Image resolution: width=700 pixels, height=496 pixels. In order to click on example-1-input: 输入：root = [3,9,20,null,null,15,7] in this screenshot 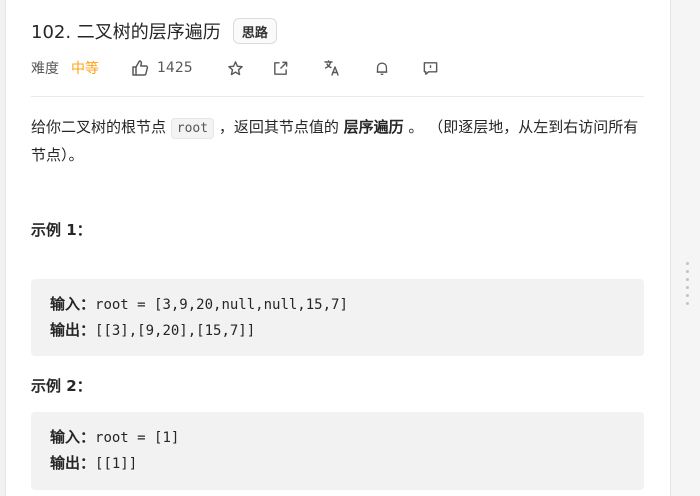, I will do `click(337, 304)`.